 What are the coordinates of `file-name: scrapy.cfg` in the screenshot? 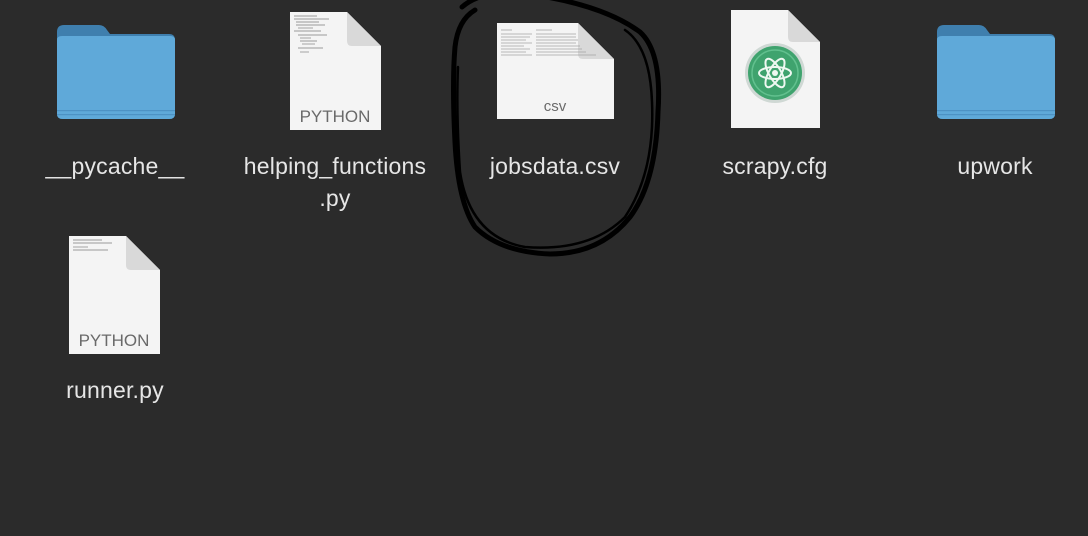 It's located at (775, 166).